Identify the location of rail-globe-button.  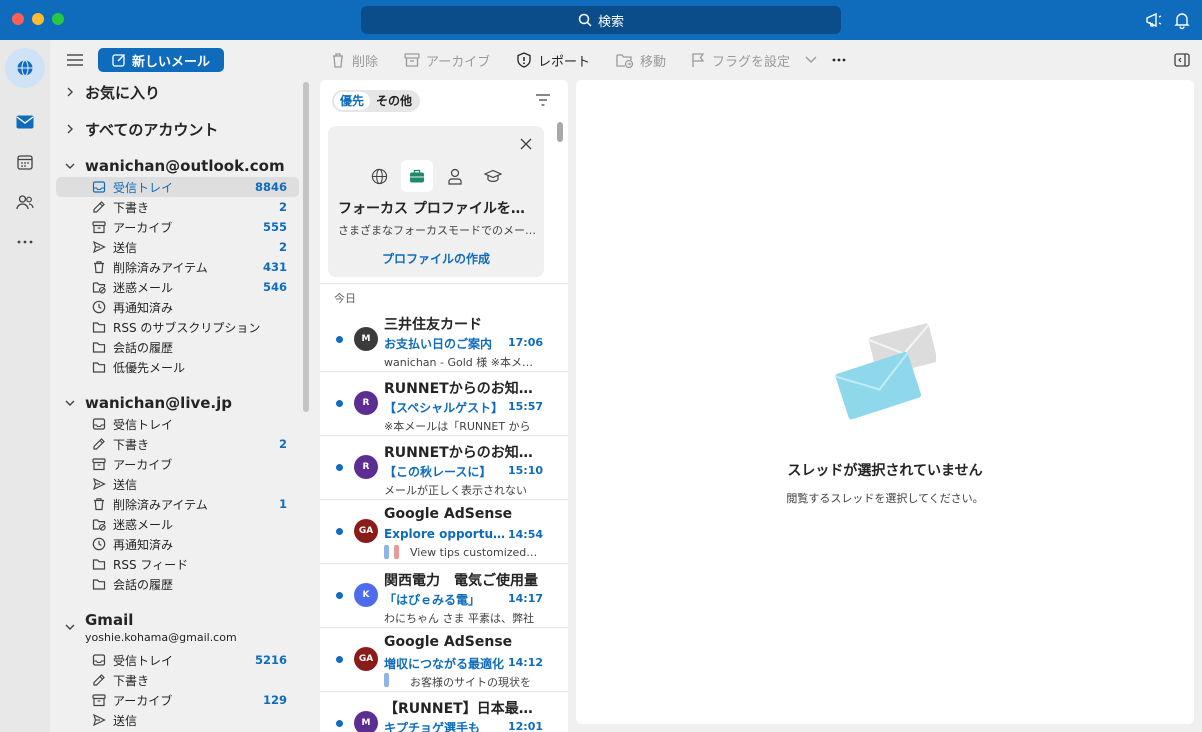
(25, 68).